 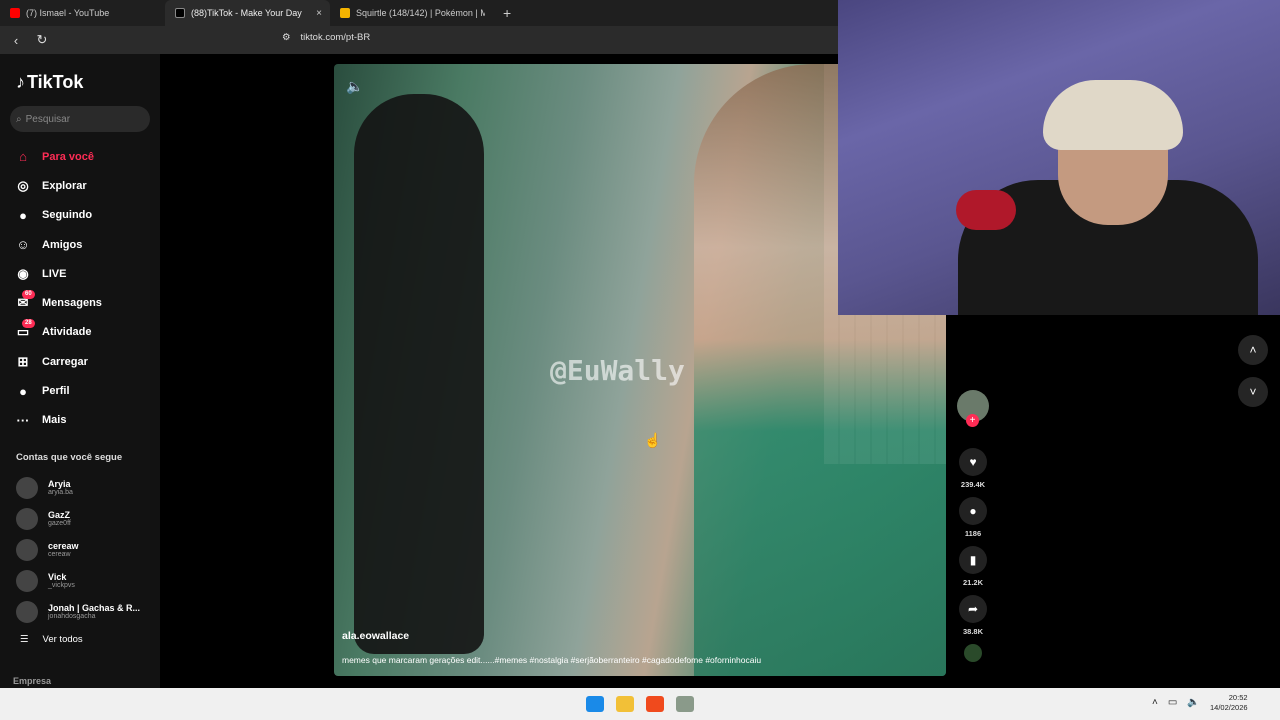 I want to click on follow-plus-icon: +, so click(x=972, y=420).